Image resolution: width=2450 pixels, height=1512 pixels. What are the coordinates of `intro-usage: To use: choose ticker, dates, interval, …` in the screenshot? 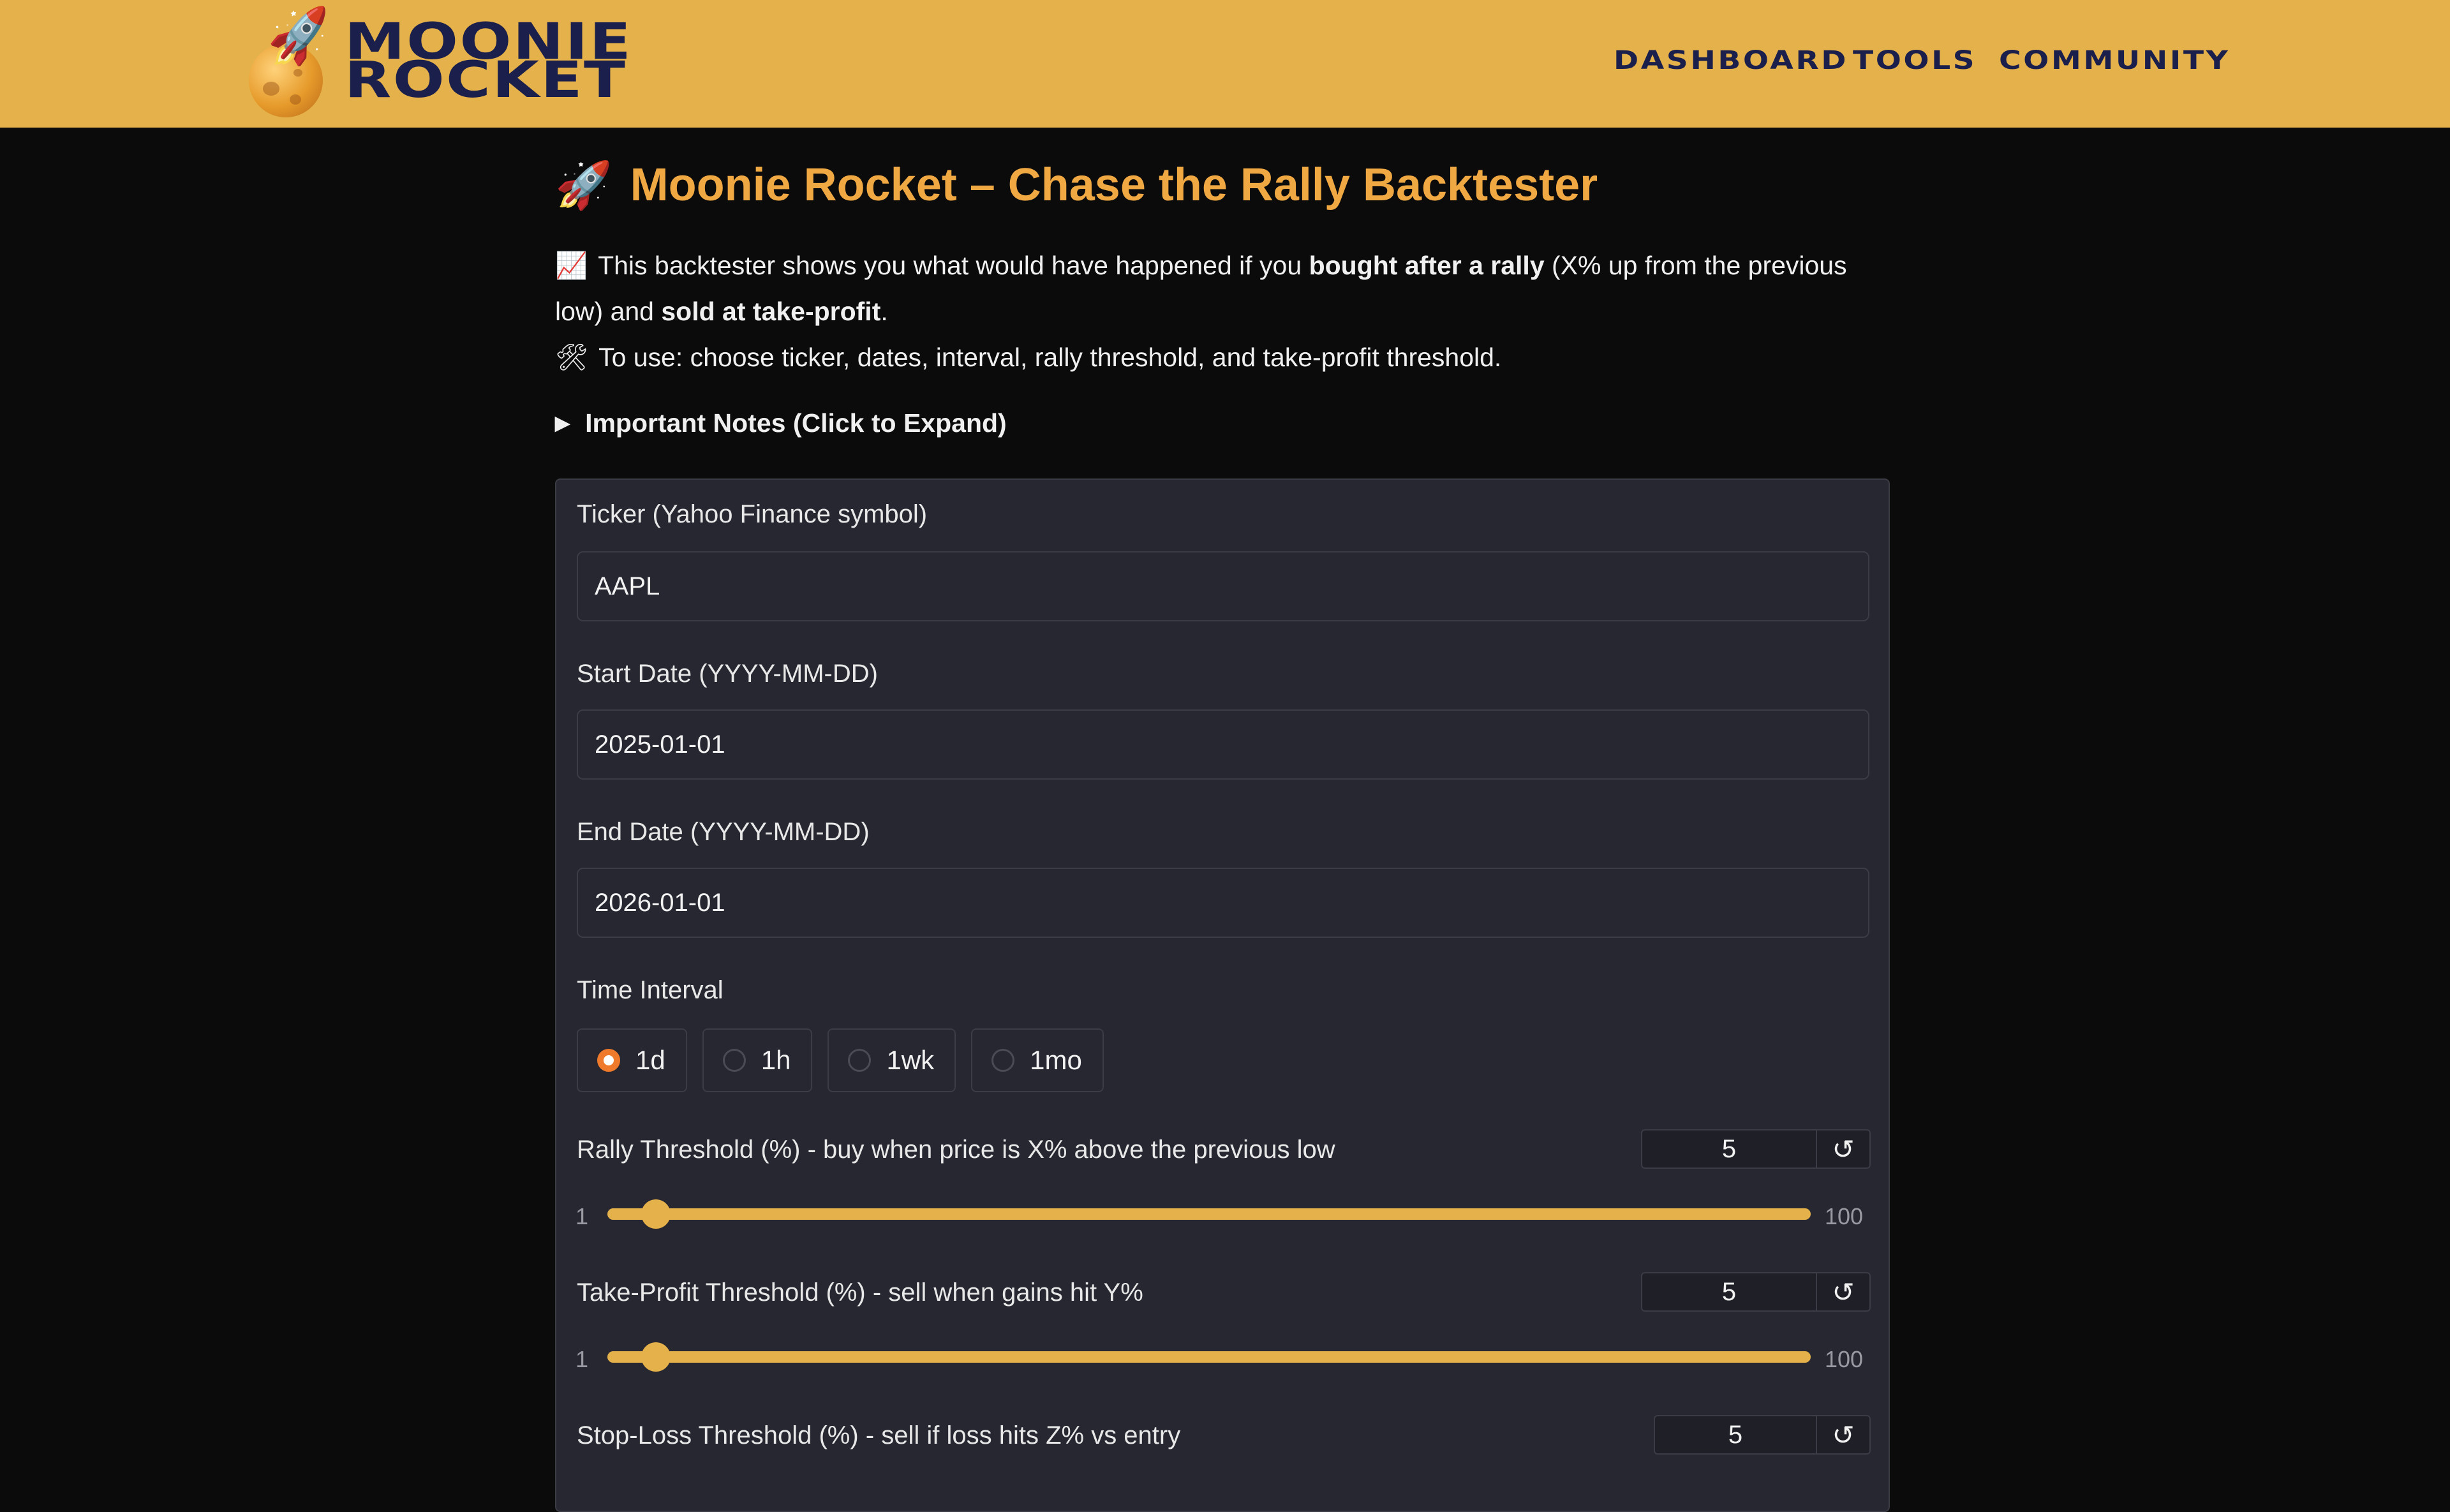 It's located at (1050, 357).